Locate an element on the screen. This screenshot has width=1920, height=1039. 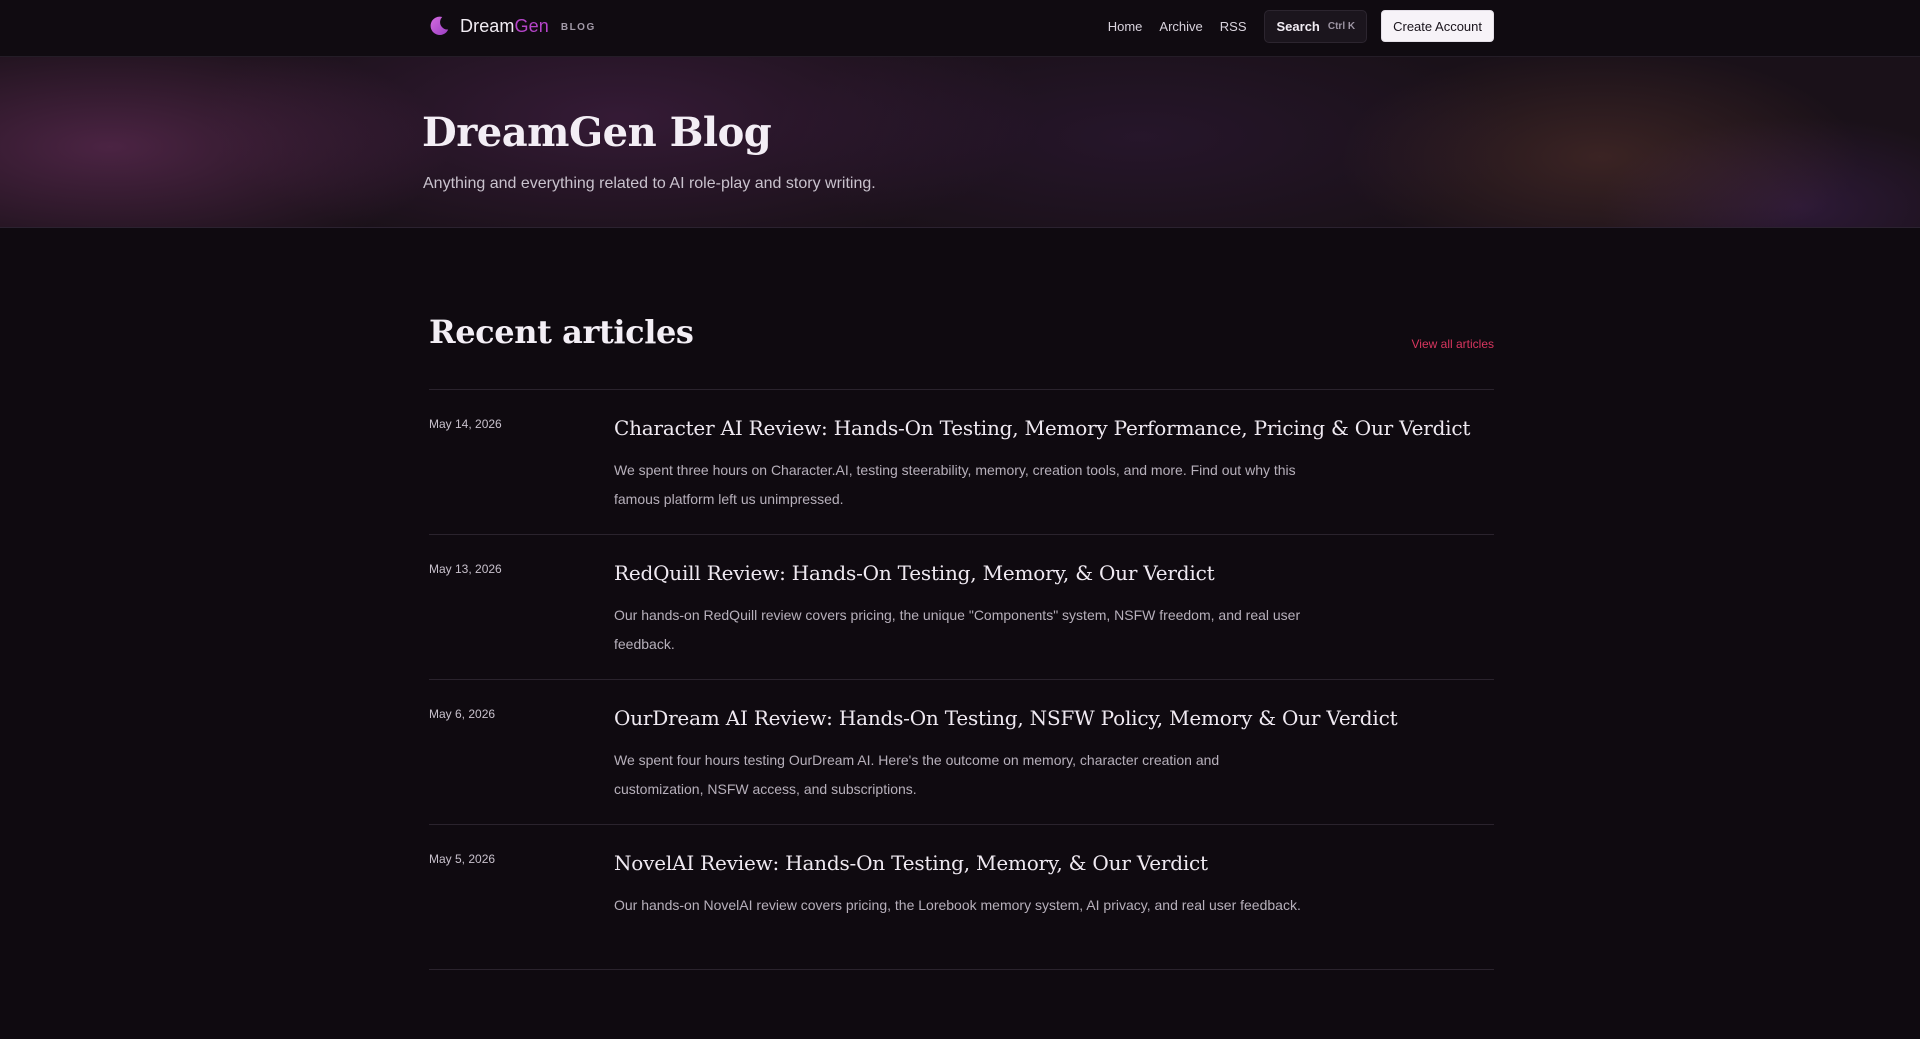
search-shortcut-hint: Ctrl K is located at coordinates (1341, 26).